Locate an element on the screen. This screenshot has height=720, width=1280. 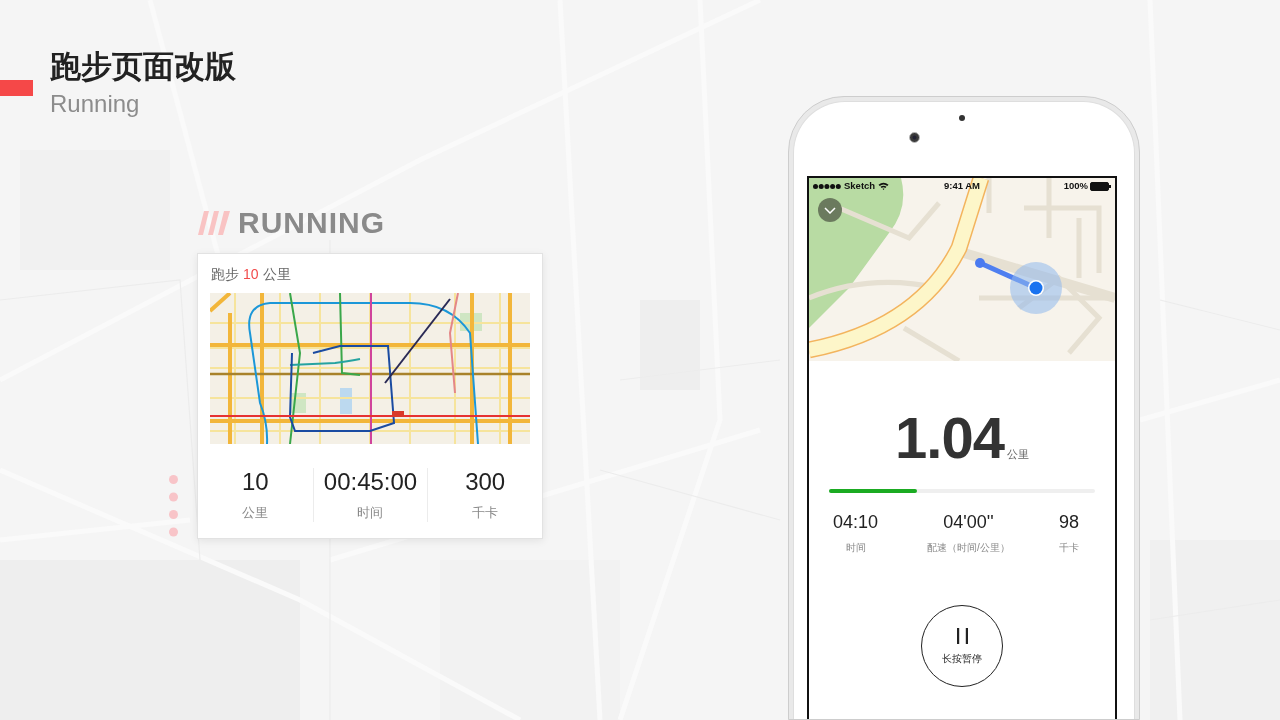
stat-label: 配速（时间/公里） is located at coordinates (968, 547).